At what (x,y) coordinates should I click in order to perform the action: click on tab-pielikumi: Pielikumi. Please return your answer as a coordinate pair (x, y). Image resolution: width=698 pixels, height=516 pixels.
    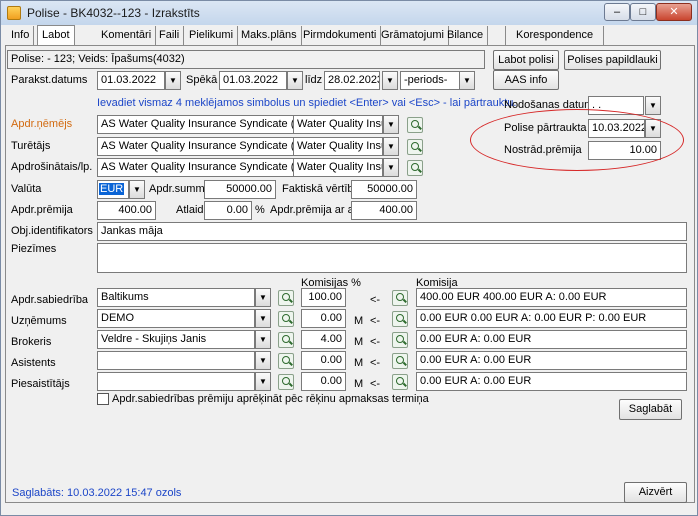
    Looking at the image, I should click on (212, 35).